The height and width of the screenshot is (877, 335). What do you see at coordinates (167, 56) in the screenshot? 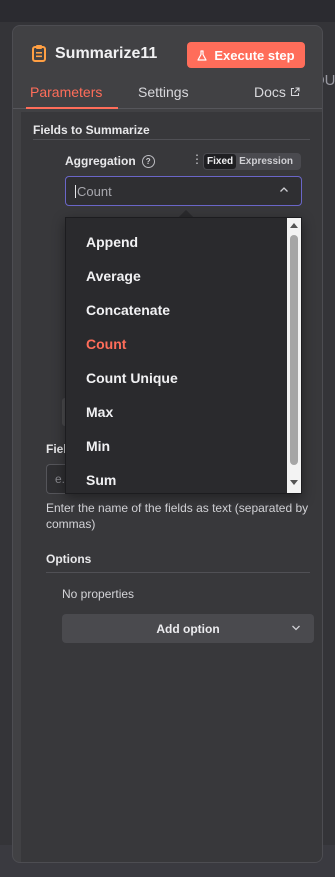
I see `panel-header: Summarize11 Execute step` at bounding box center [167, 56].